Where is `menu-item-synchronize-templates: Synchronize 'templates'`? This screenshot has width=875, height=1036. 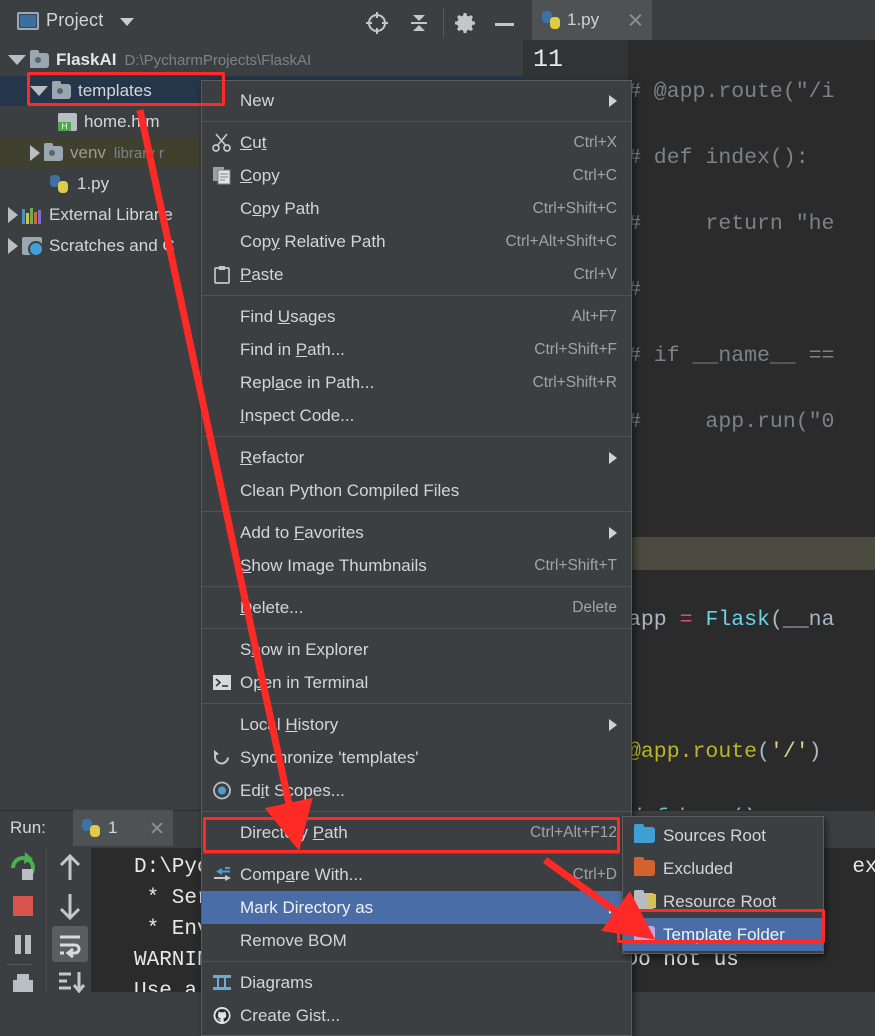 menu-item-synchronize-templates: Synchronize 'templates' is located at coordinates (416, 757).